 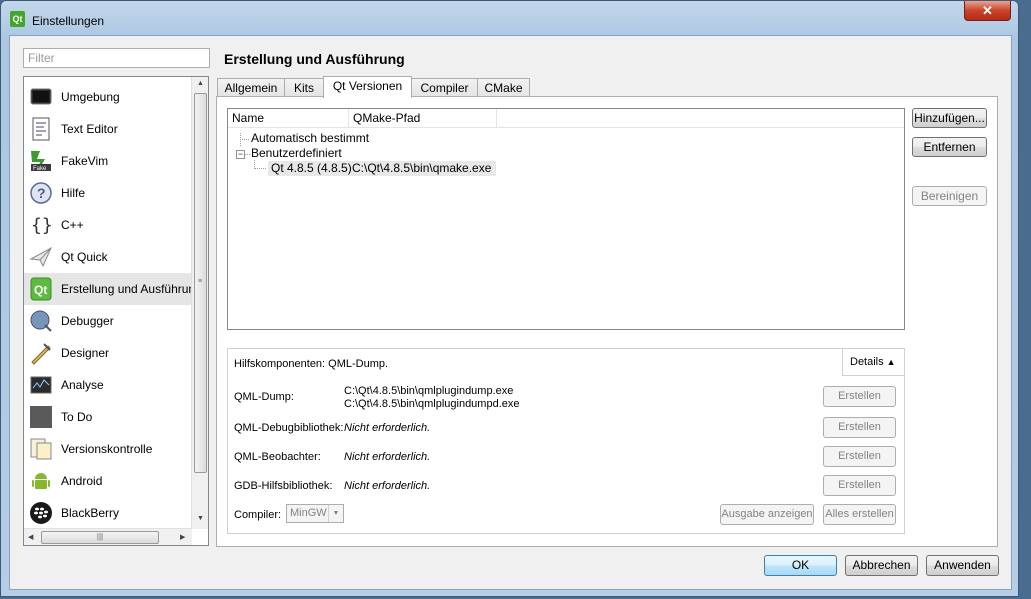 I want to click on qt-version-path: C:\Qt\4.8.5\bin\qmake.exe, so click(x=422, y=168).